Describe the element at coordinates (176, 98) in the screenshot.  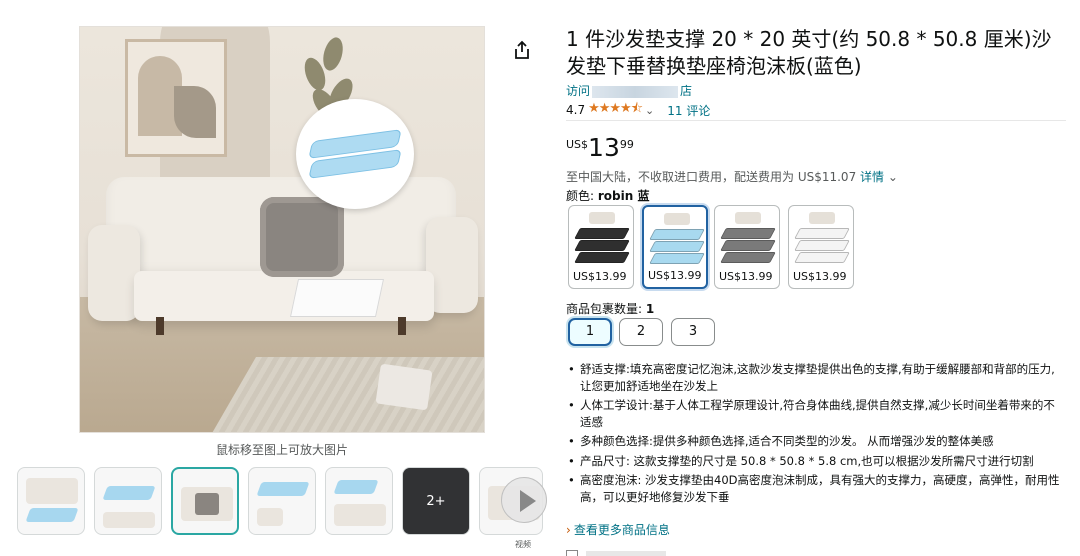
I see `wall-art-frame` at that location.